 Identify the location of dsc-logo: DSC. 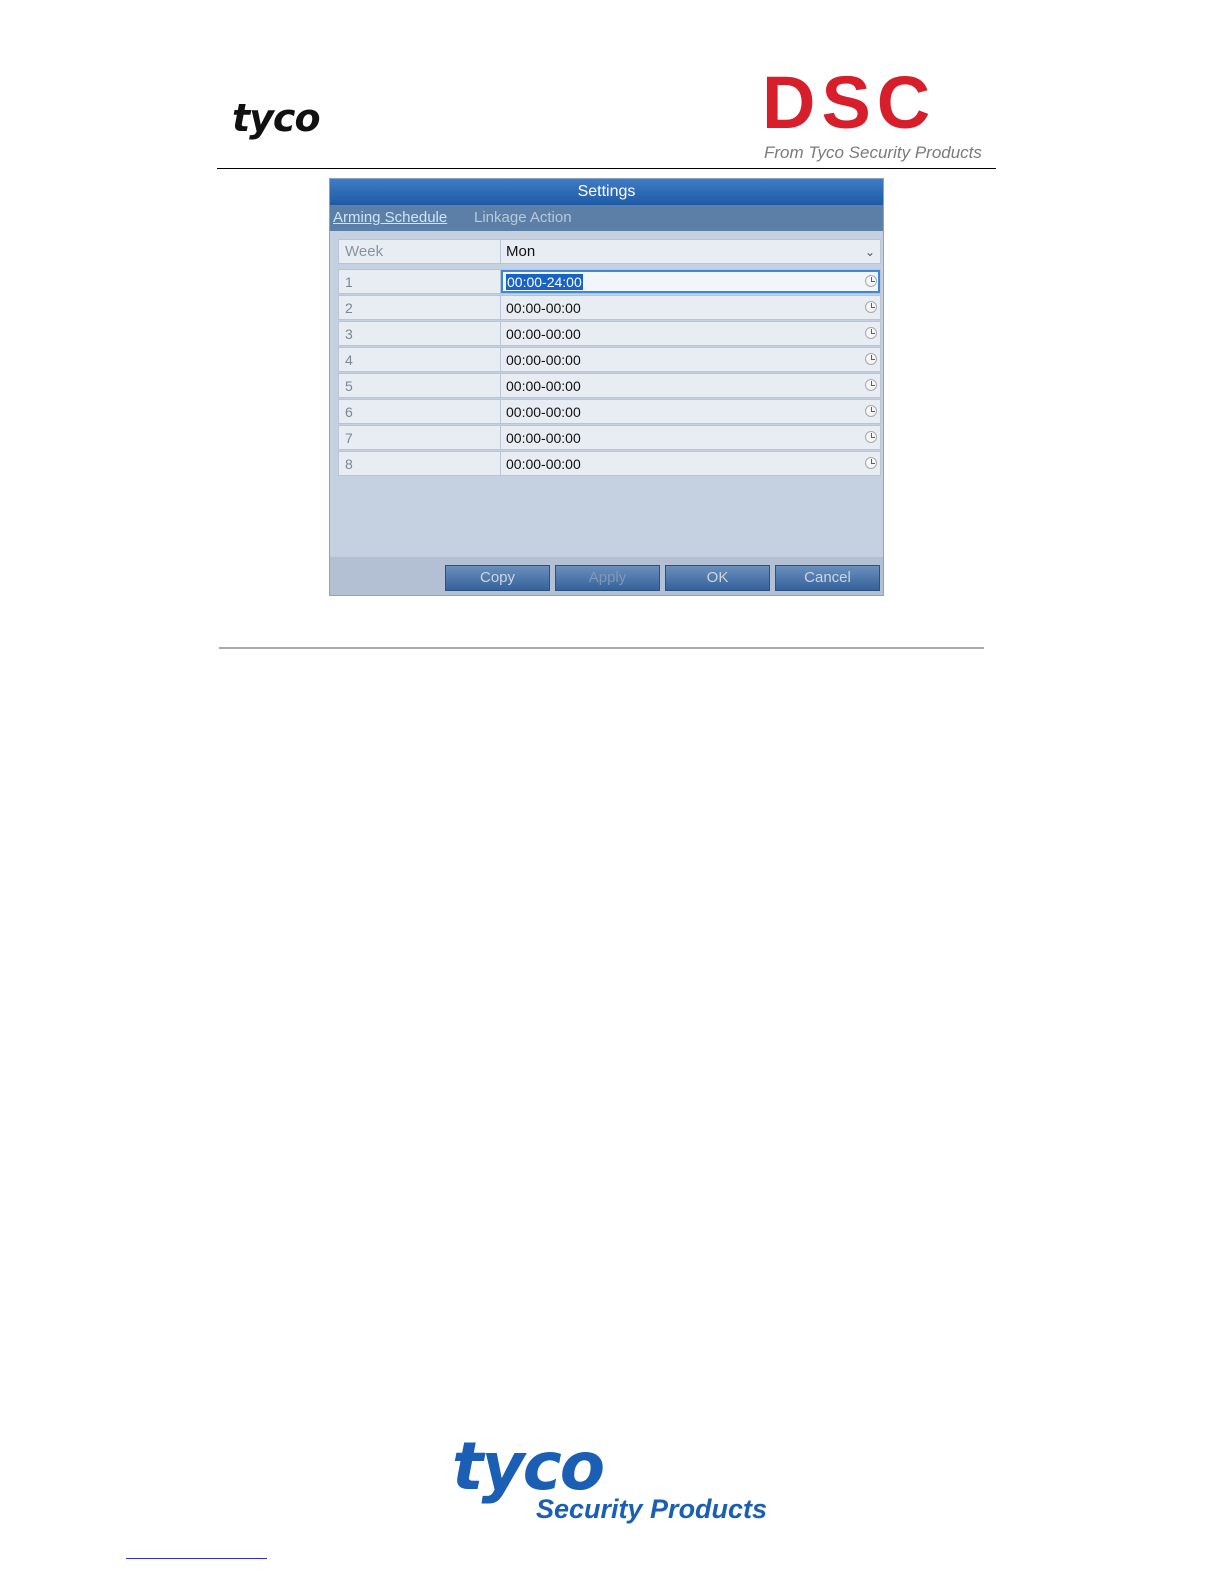
(849, 102).